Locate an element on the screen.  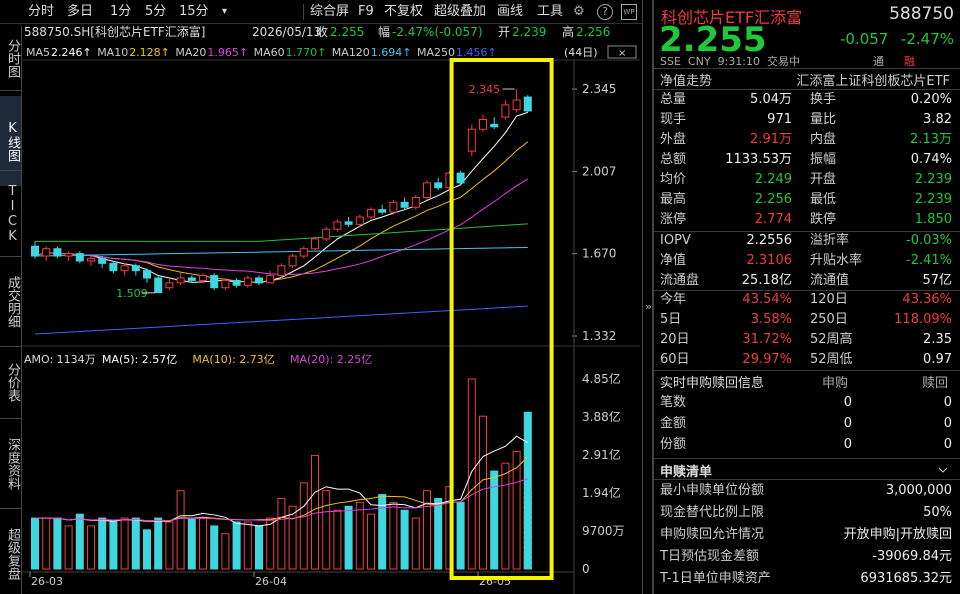
tab-price-table: 分价表 is located at coordinates (10, 382).